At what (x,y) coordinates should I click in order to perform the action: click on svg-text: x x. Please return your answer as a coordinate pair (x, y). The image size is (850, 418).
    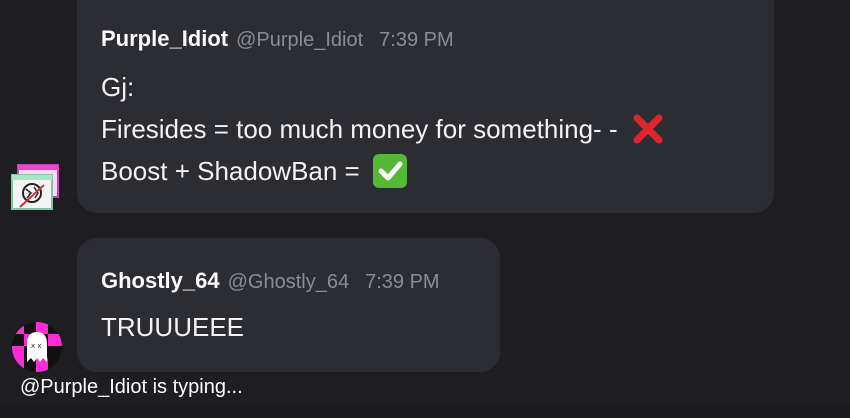
    Looking at the image, I should click on (36, 346).